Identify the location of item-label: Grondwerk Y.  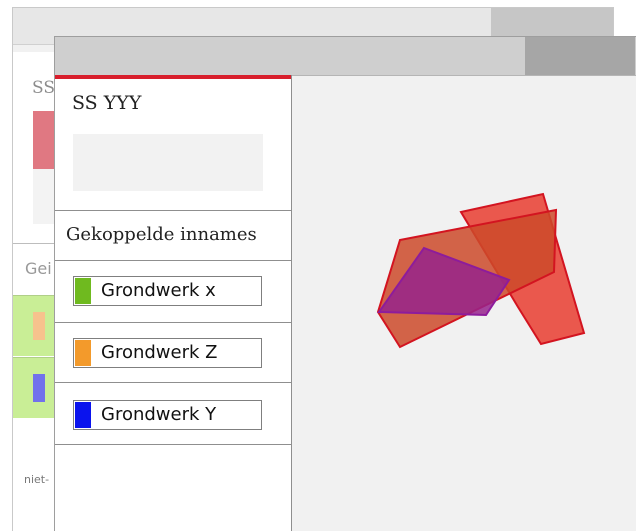
(159, 414).